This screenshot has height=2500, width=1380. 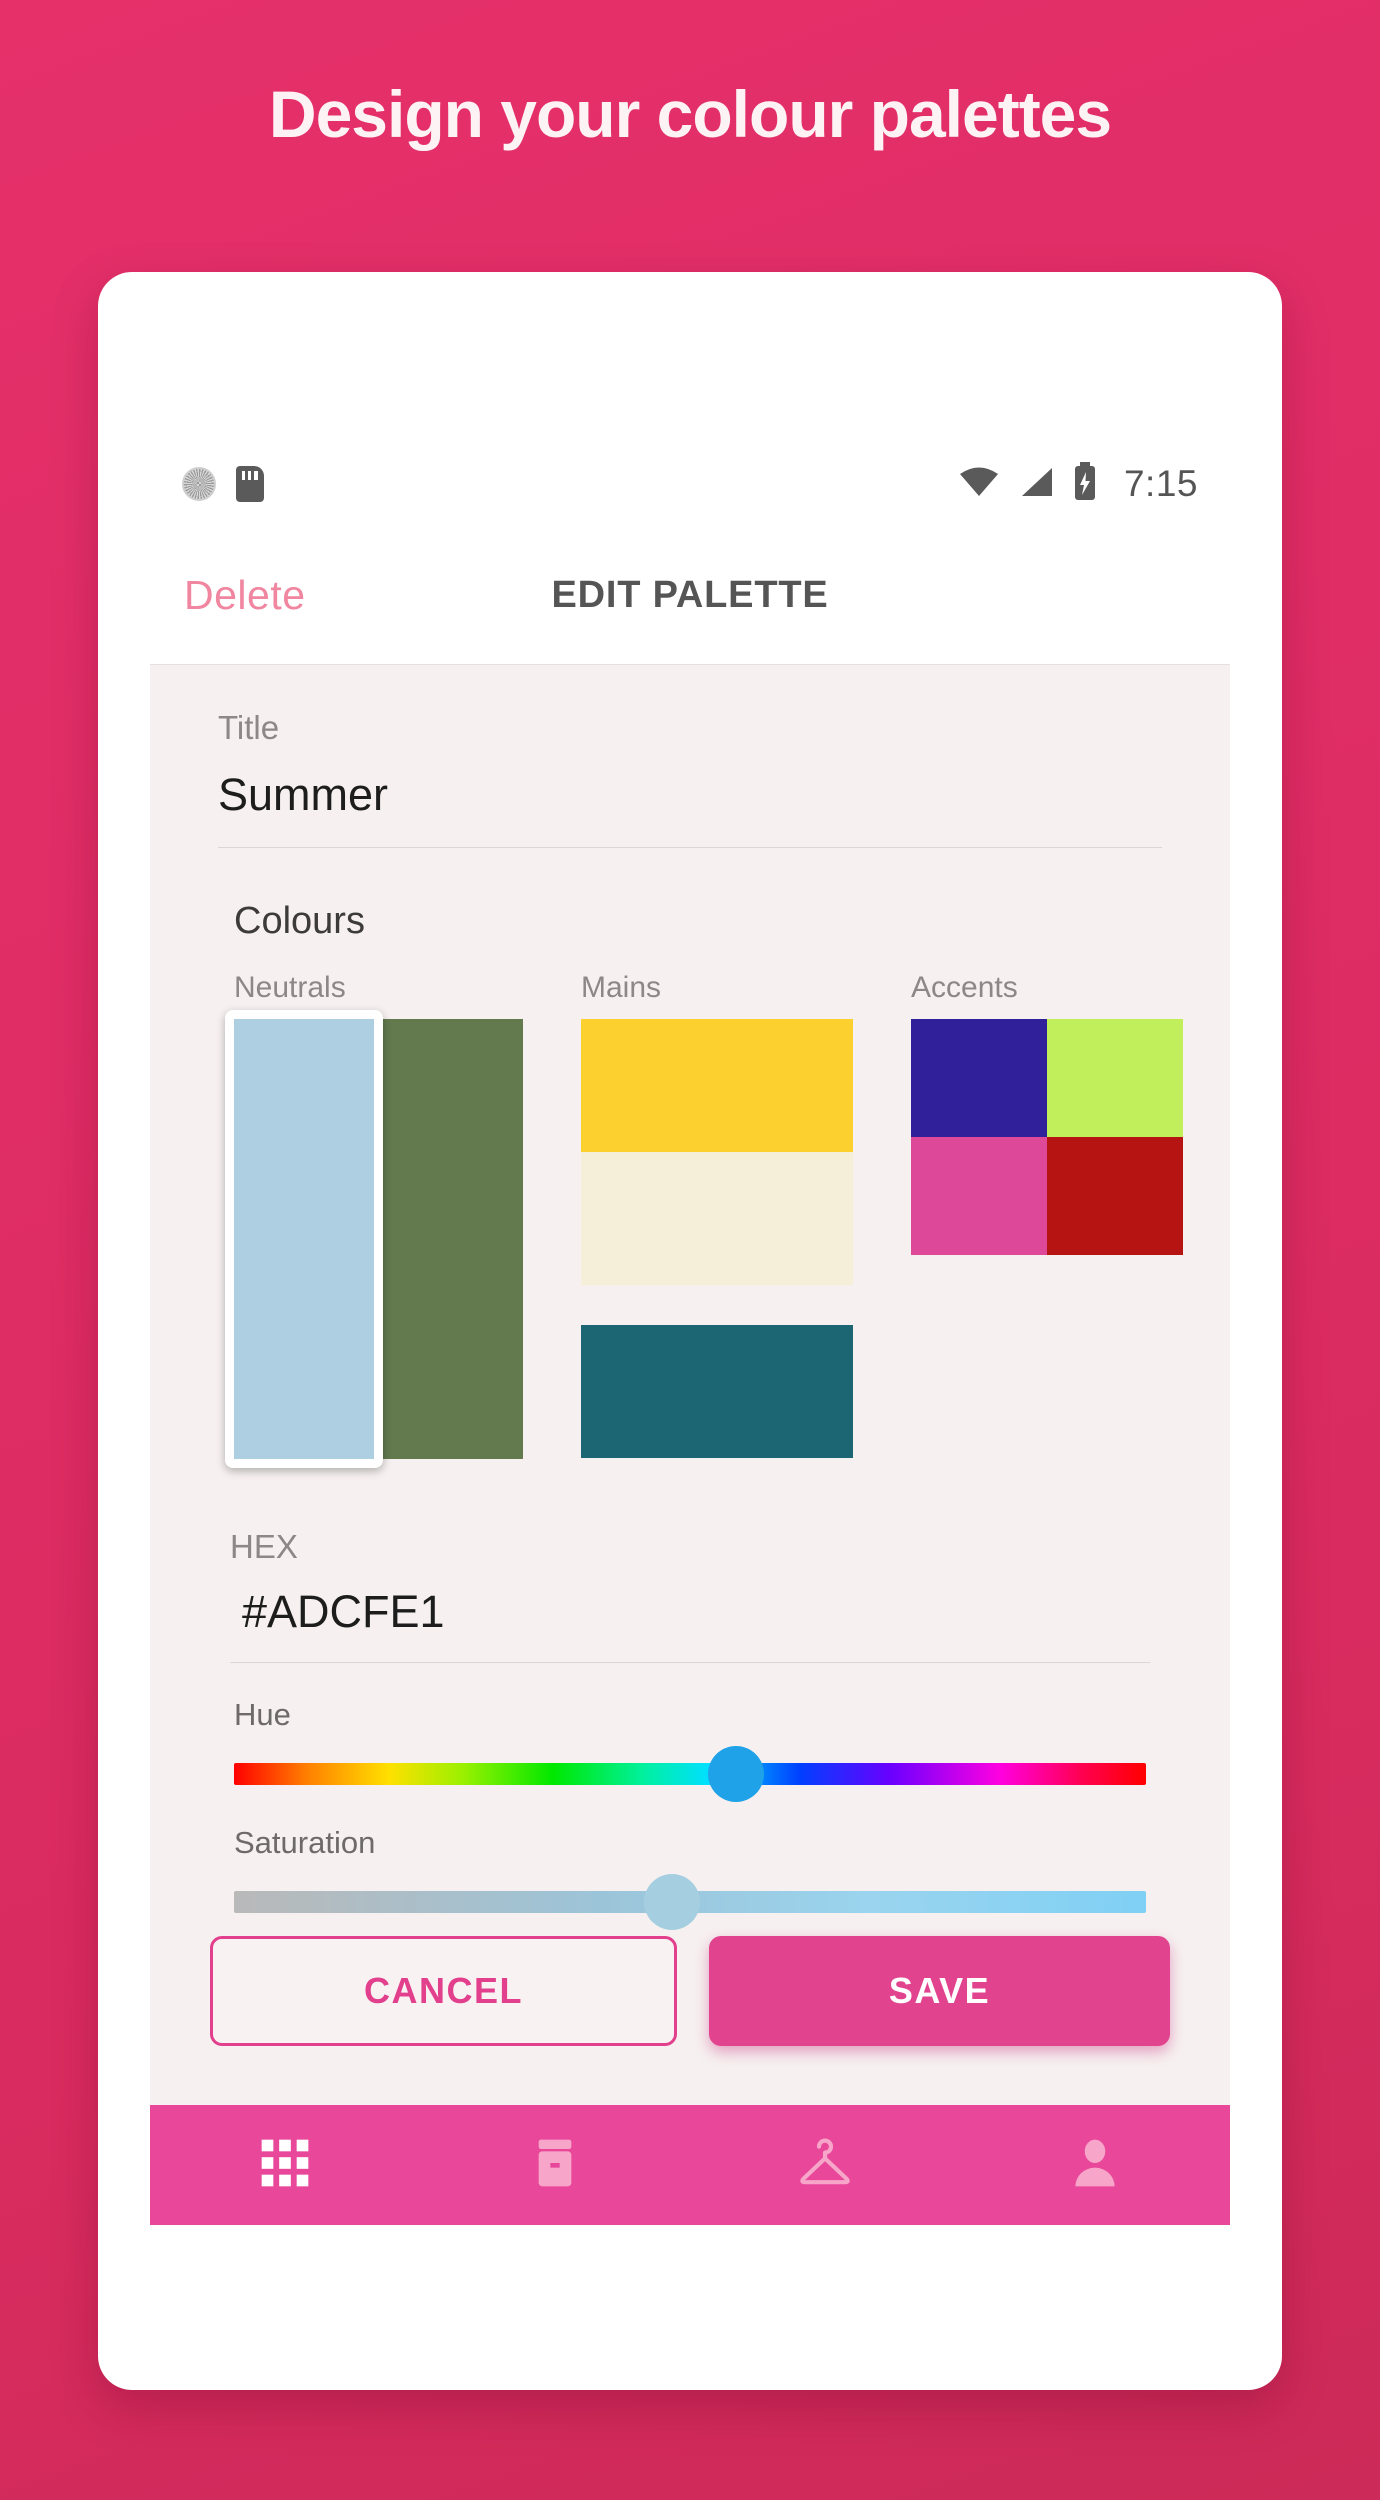 What do you see at coordinates (964, 987) in the screenshot?
I see `swatch-group-label-accents: Accents` at bounding box center [964, 987].